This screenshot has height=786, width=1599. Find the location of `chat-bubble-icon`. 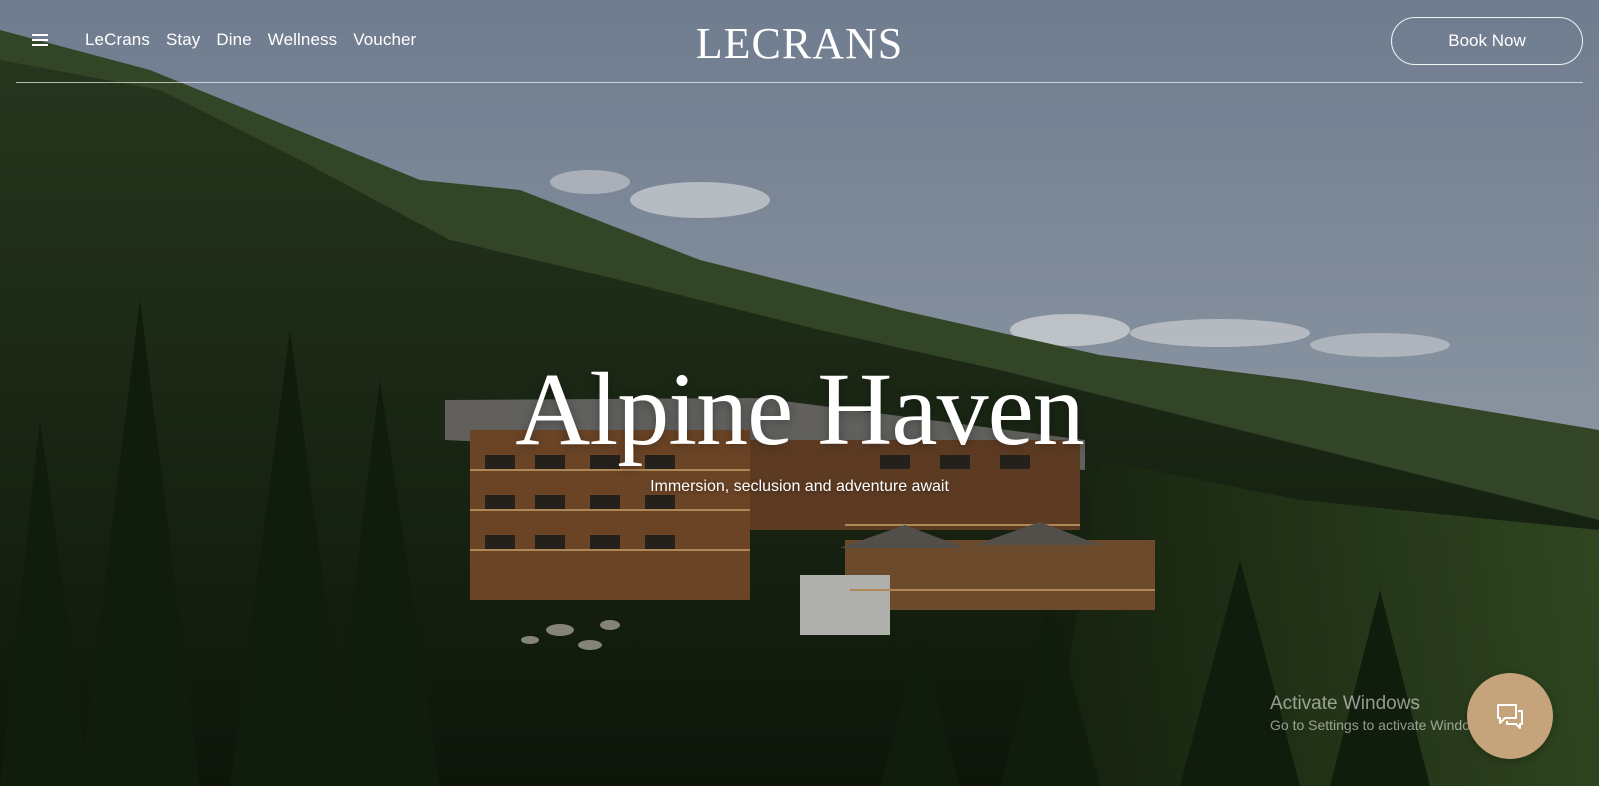

chat-bubble-icon is located at coordinates (1510, 716).